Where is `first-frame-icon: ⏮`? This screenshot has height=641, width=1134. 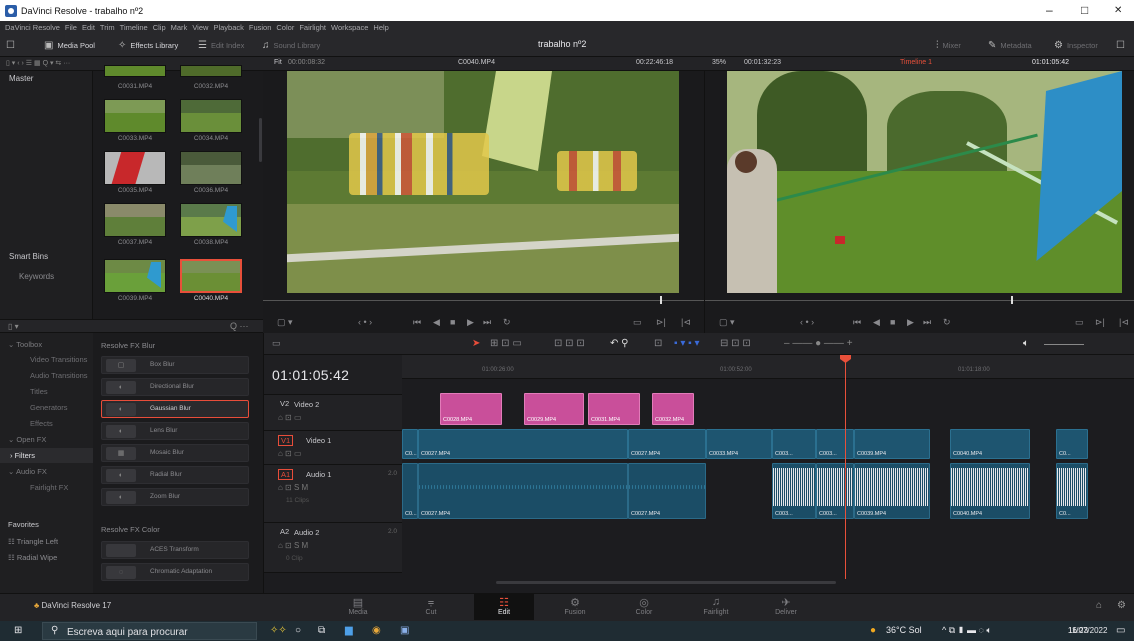 first-frame-icon: ⏮ is located at coordinates (417, 322).